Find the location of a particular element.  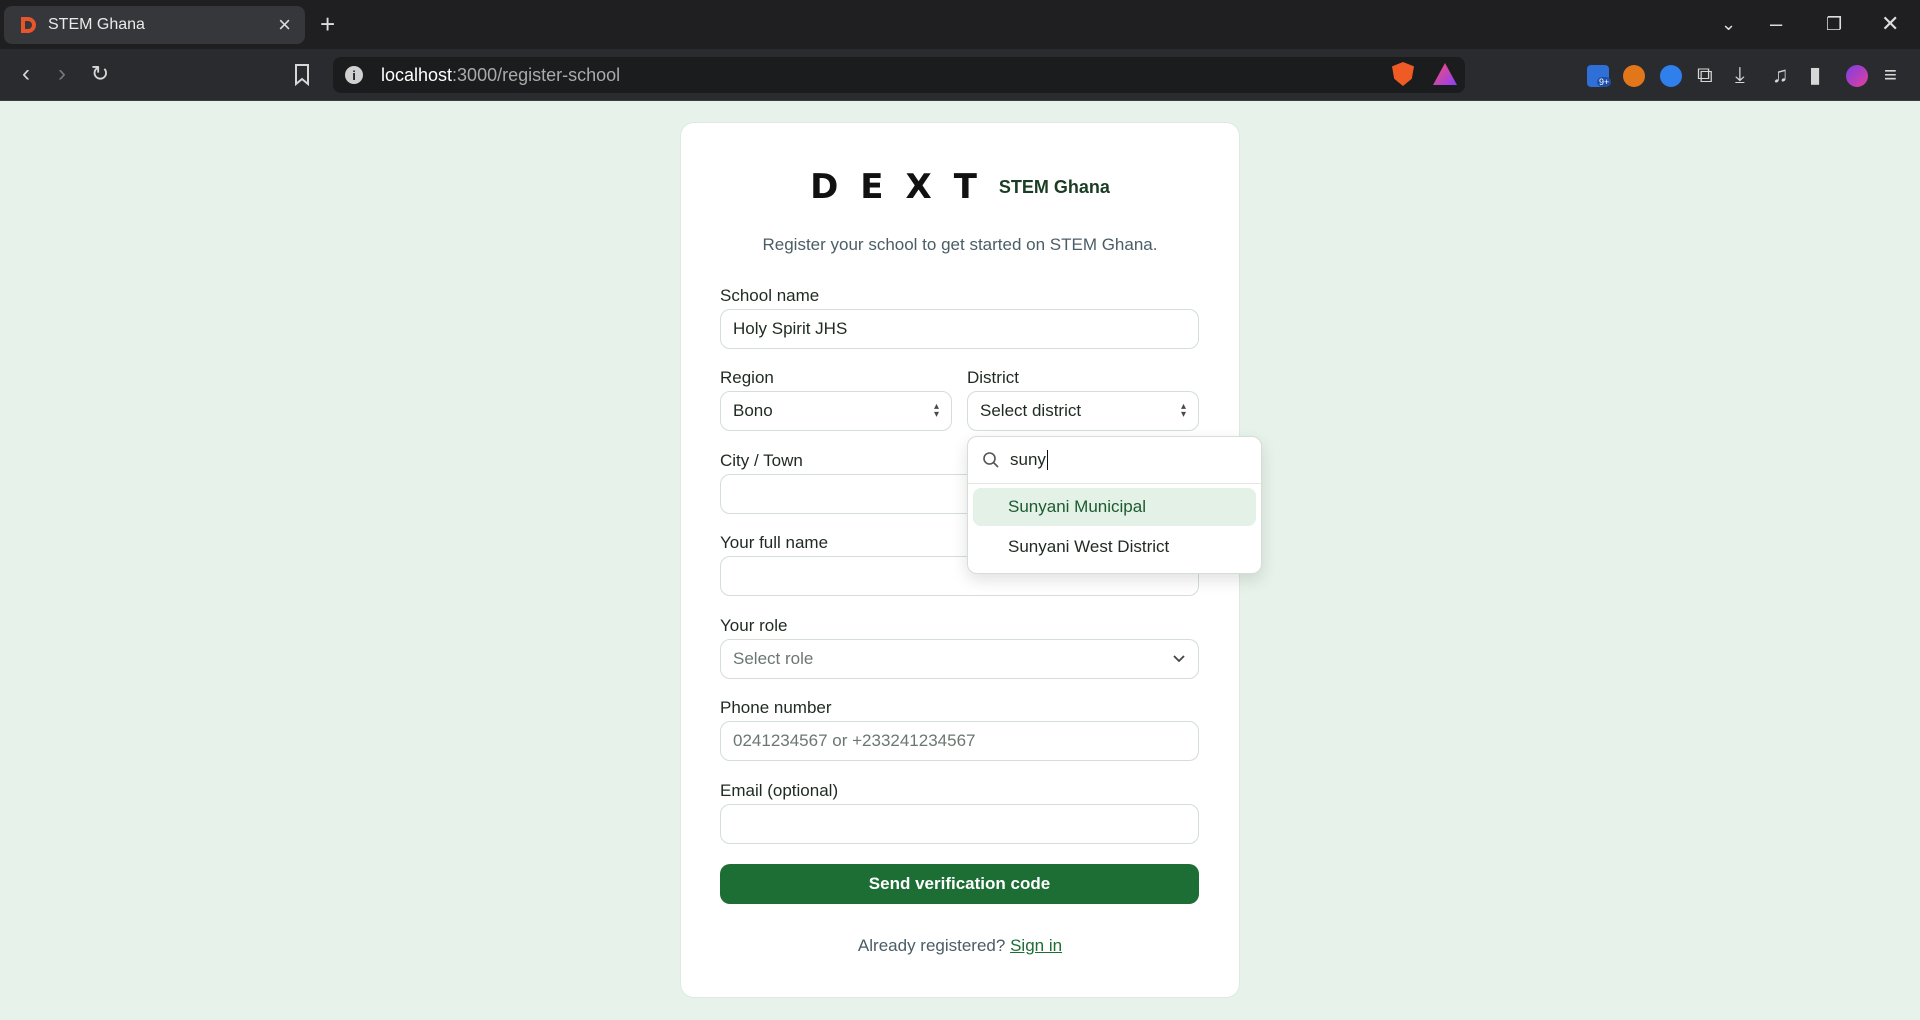

metamask-icon is located at coordinates (1634, 76).